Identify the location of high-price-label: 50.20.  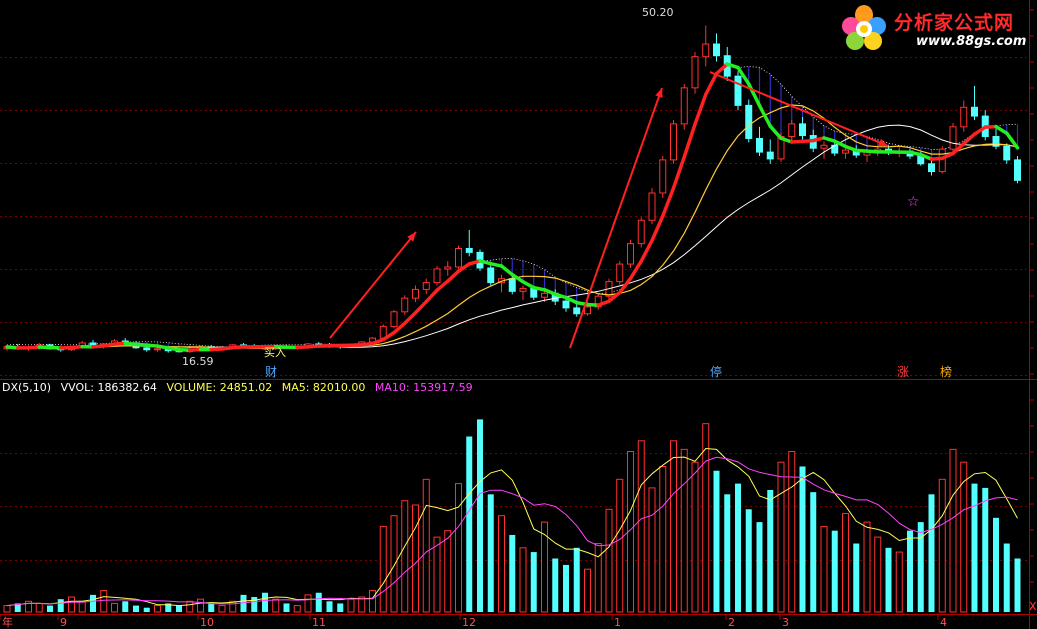
(658, 12).